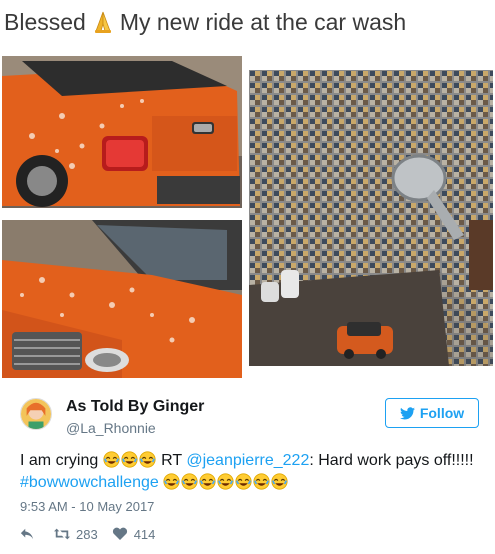 This screenshot has height=554, width=495. Describe the element at coordinates (62, 534) in the screenshot. I see `retweet-icon` at that location.